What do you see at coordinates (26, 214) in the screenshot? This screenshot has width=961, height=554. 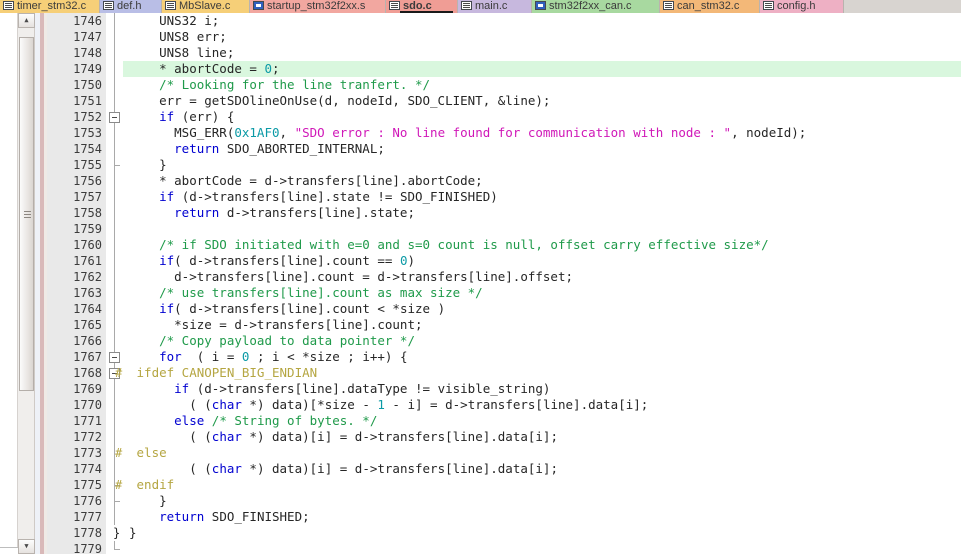 I see `scrollbar-thumb` at bounding box center [26, 214].